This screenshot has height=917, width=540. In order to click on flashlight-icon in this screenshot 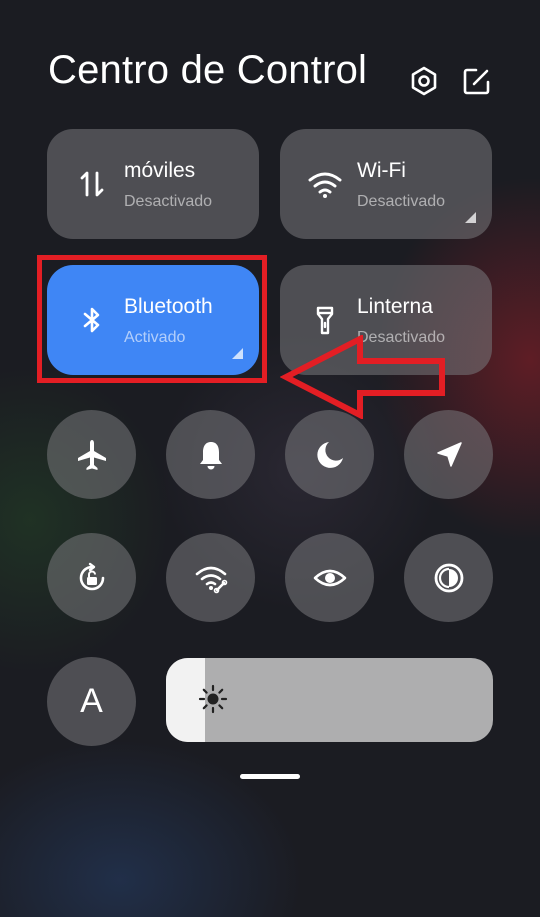, I will do `click(325, 320)`.